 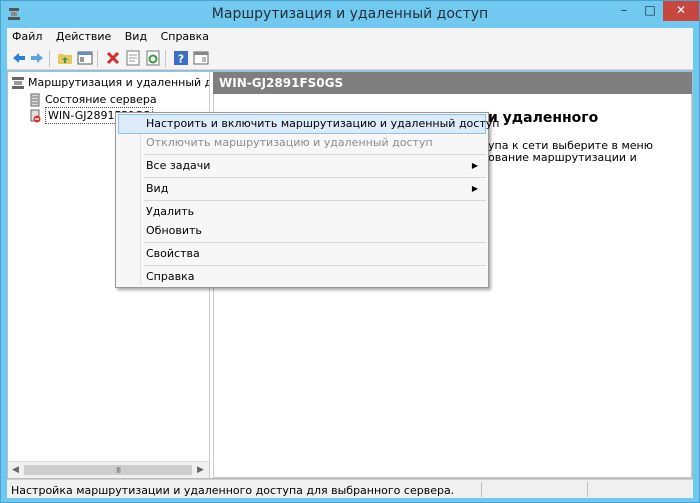 What do you see at coordinates (452, 83) in the screenshot?
I see `pane-header: WIN-GJ2891FS0GS` at bounding box center [452, 83].